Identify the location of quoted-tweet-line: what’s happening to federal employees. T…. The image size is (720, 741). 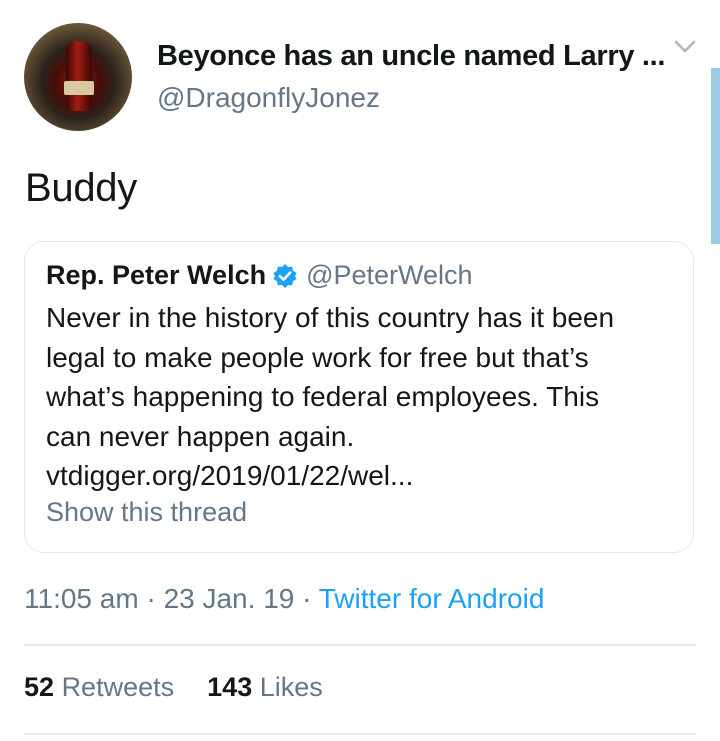
(323, 396).